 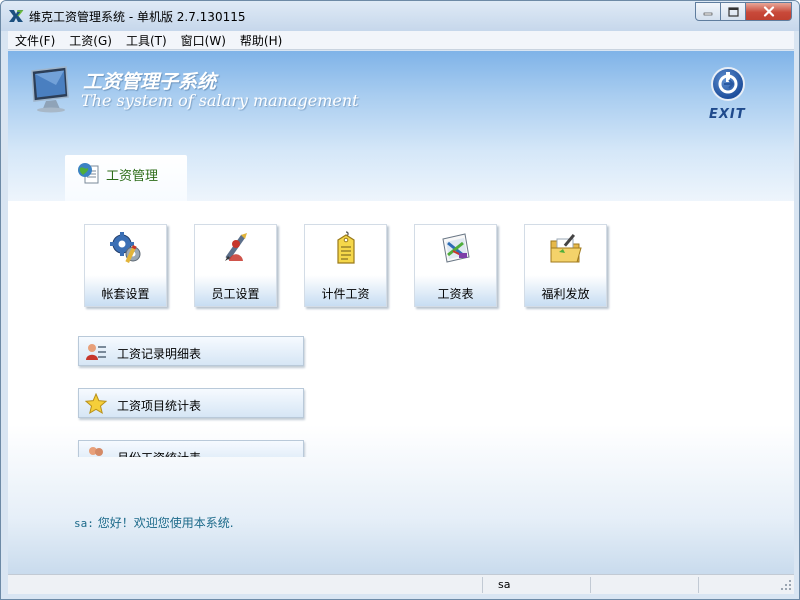 I want to click on pen-person-icon, so click(x=236, y=247).